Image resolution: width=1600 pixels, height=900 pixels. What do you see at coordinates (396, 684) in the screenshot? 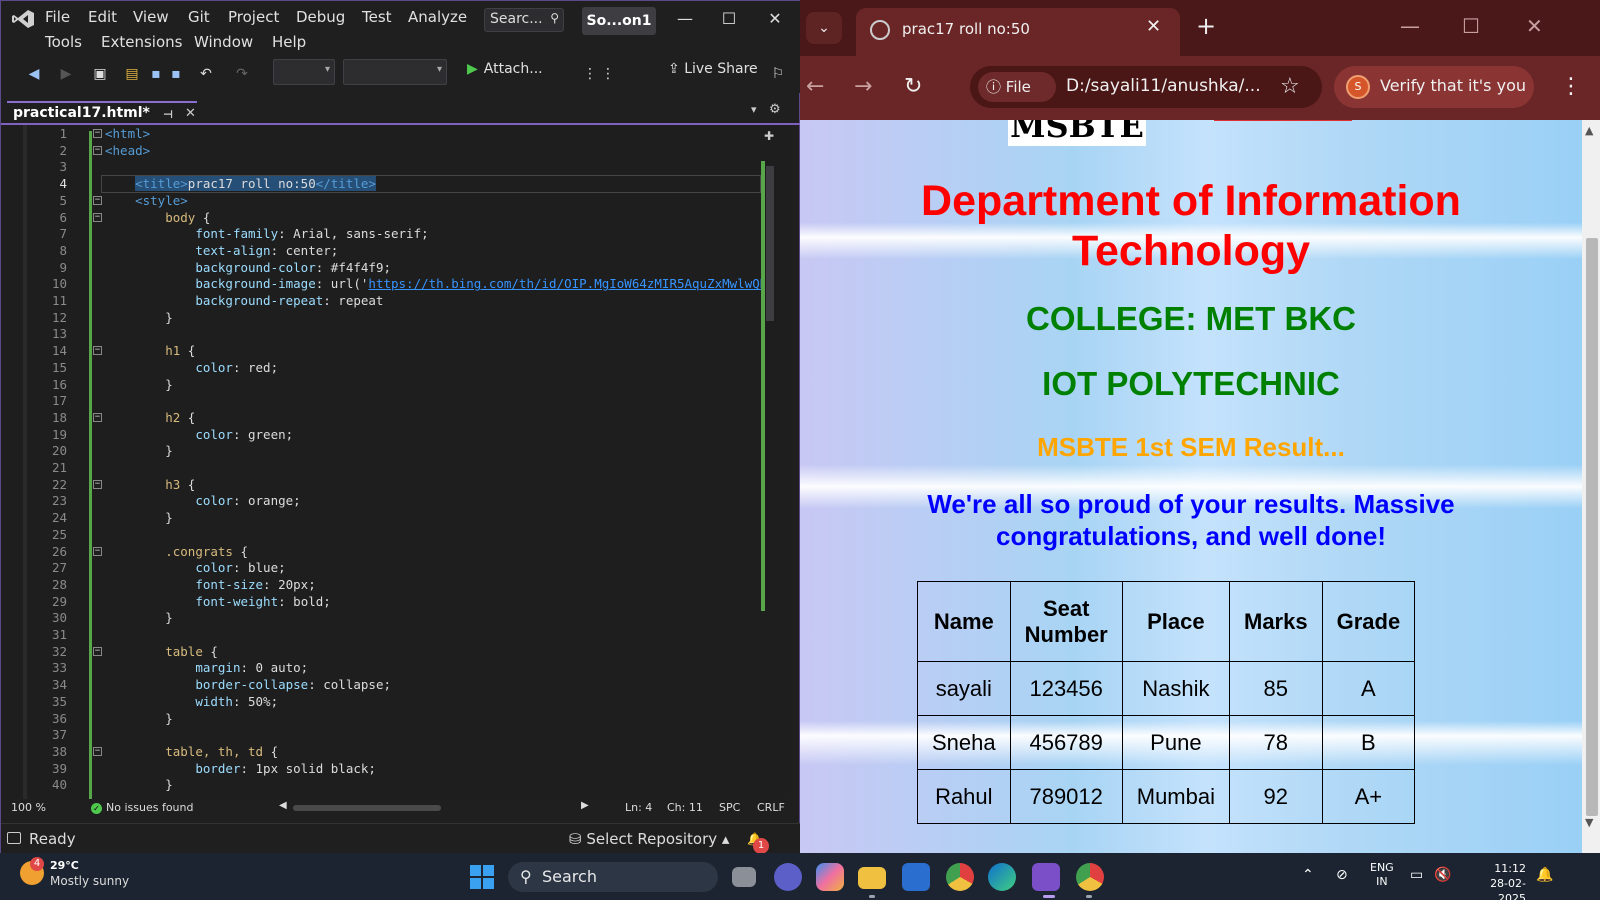
I see `code-line: 34 border-collapse: collapse;` at bounding box center [396, 684].